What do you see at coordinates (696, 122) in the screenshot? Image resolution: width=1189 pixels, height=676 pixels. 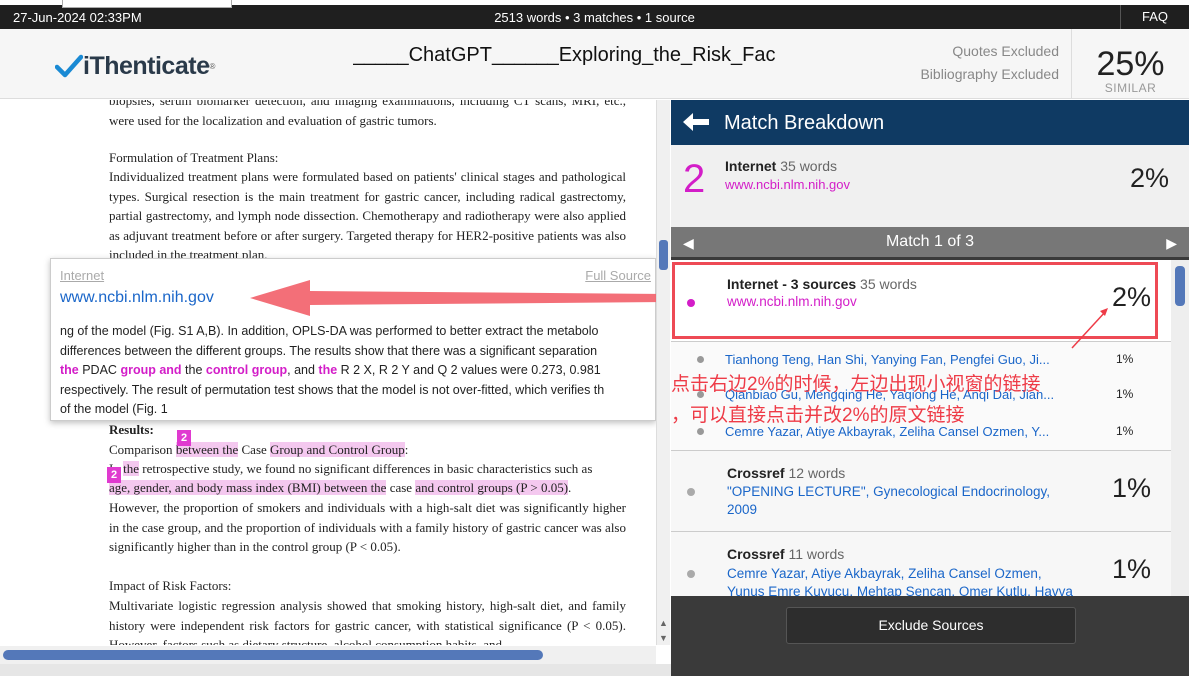 I see `back-arrow-icon` at bounding box center [696, 122].